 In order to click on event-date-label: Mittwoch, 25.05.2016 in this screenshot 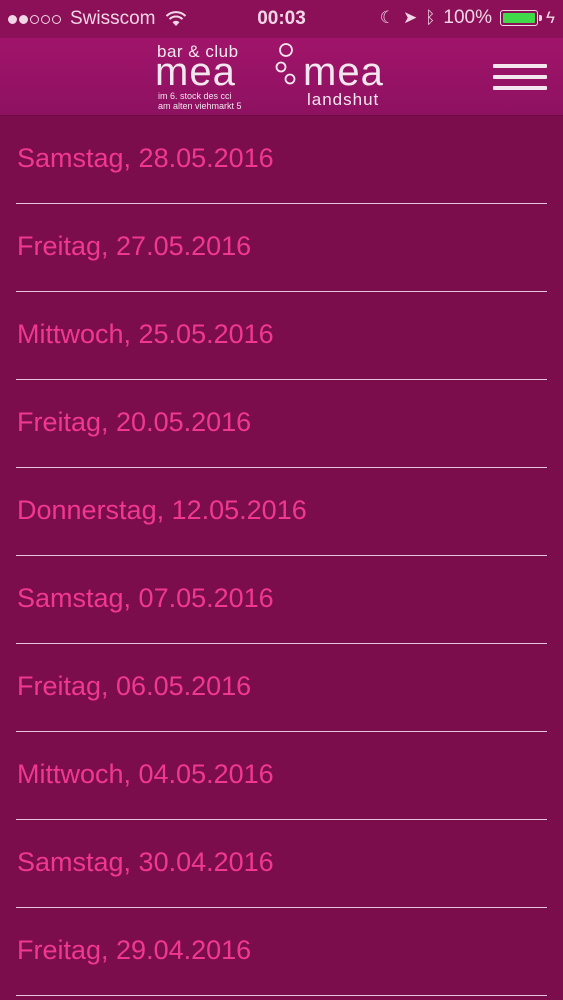, I will do `click(145, 334)`.